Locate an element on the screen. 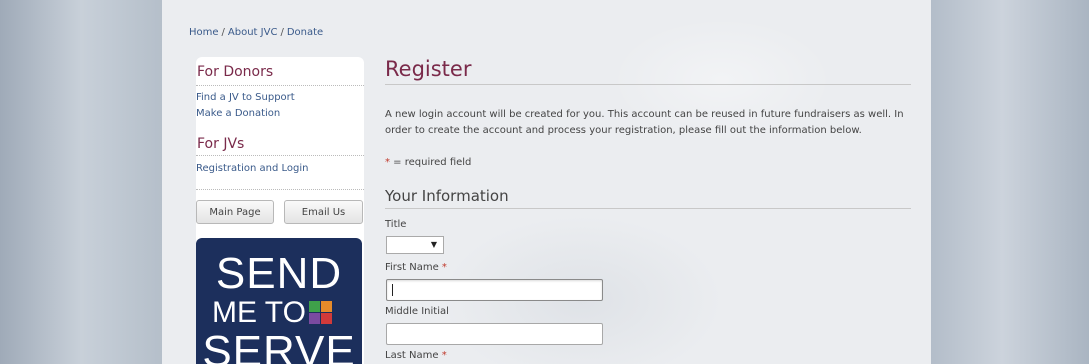  page-title: Register is located at coordinates (428, 69).